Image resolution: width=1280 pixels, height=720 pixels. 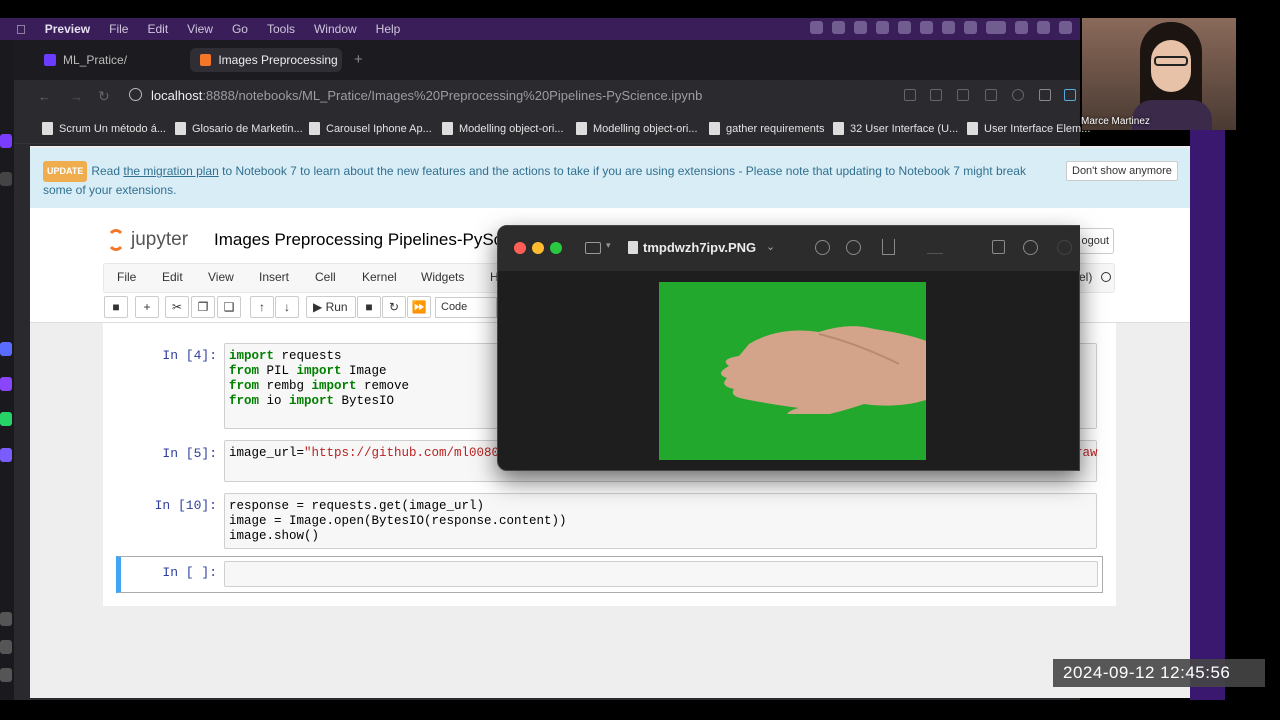 I want to click on forward-arrow-icon: →, so click(x=76, y=96).